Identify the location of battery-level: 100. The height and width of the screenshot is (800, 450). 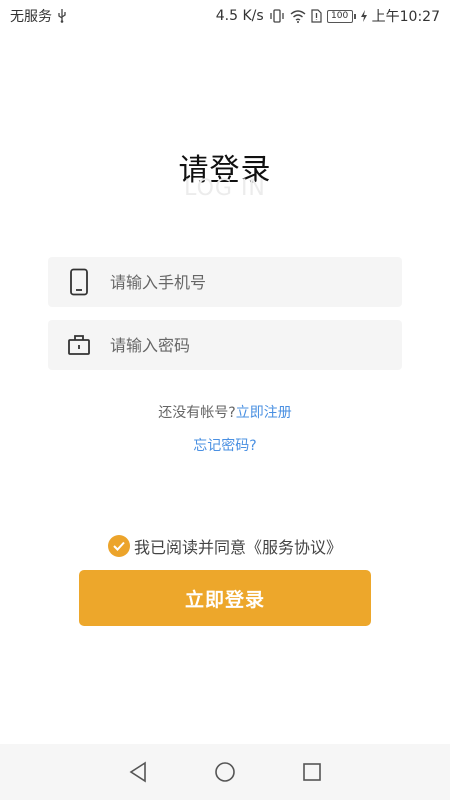
(339, 16).